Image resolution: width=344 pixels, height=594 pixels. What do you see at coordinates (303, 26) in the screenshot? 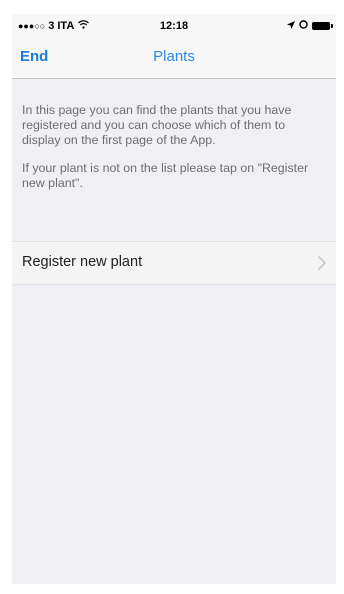
I see `alarm-icon` at bounding box center [303, 26].